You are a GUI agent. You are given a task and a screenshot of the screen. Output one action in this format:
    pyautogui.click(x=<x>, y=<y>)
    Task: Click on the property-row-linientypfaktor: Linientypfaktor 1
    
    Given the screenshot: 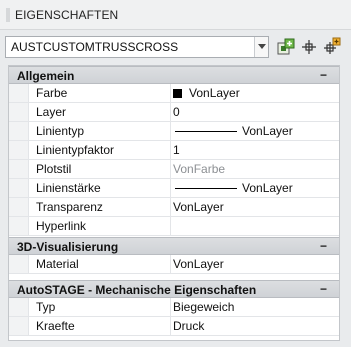 What is the action you would take?
    pyautogui.click(x=174, y=150)
    